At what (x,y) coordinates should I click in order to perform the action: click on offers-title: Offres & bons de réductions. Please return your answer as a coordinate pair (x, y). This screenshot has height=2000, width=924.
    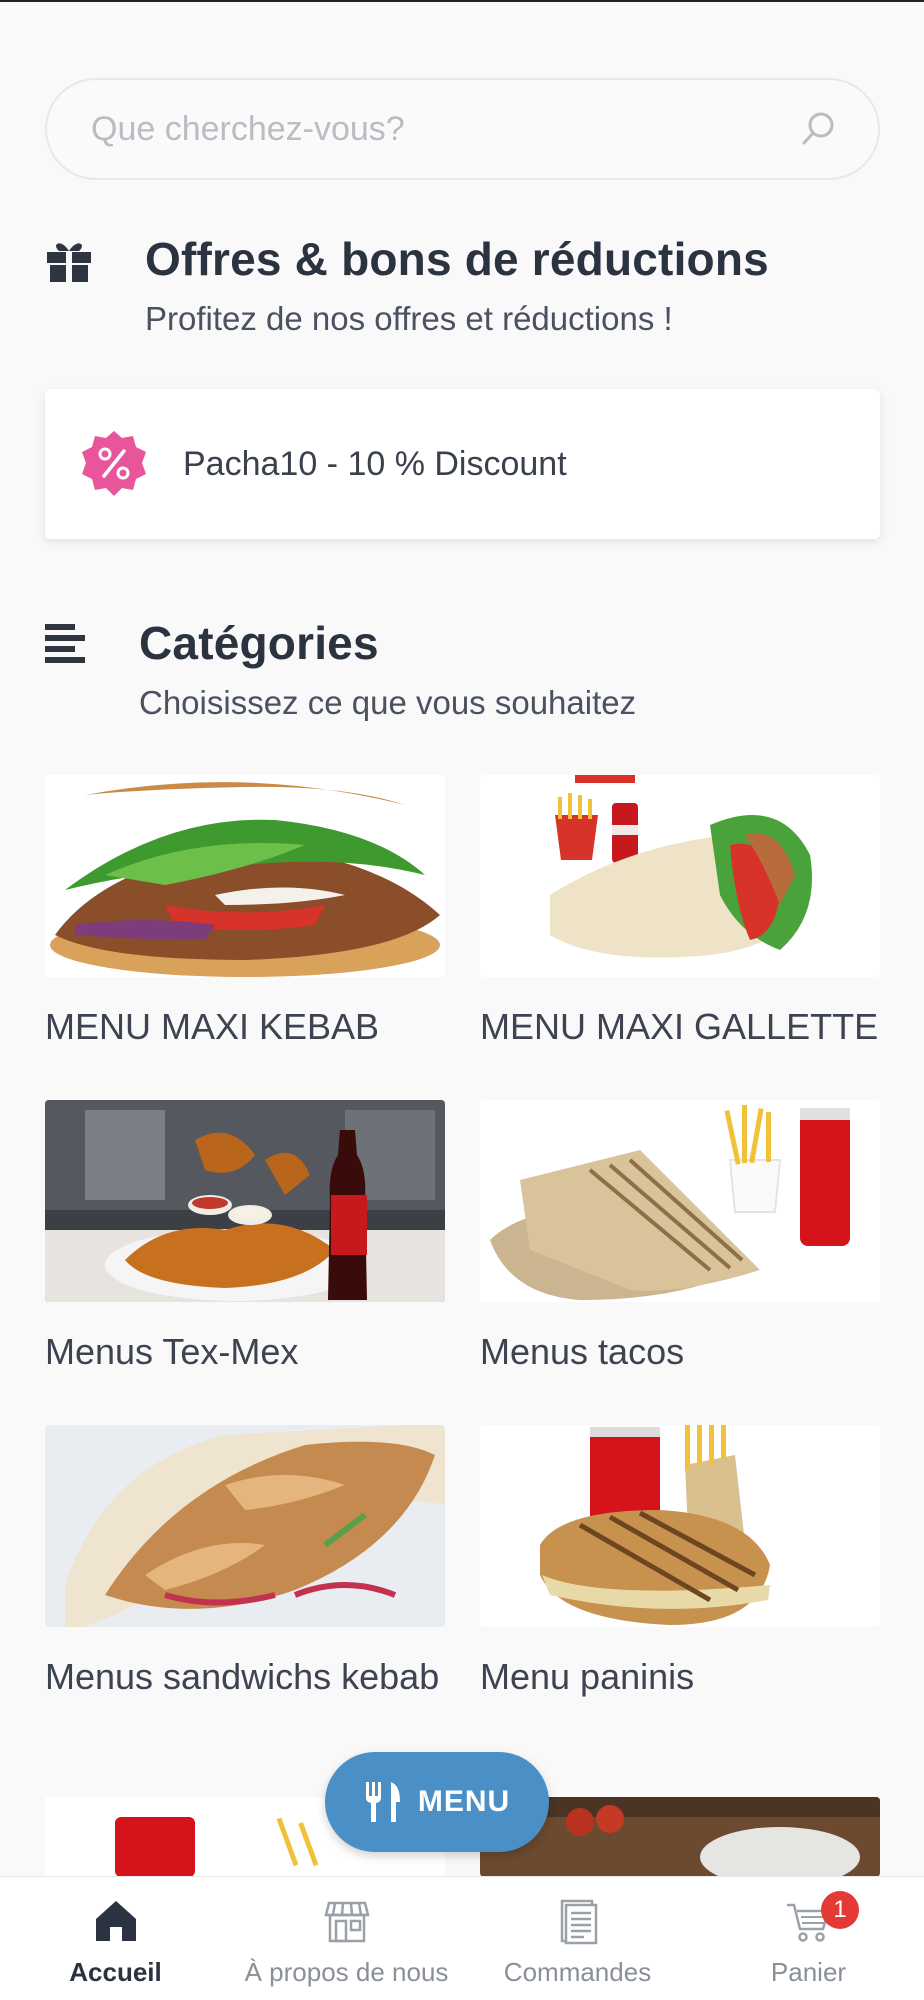
    Looking at the image, I should click on (457, 259).